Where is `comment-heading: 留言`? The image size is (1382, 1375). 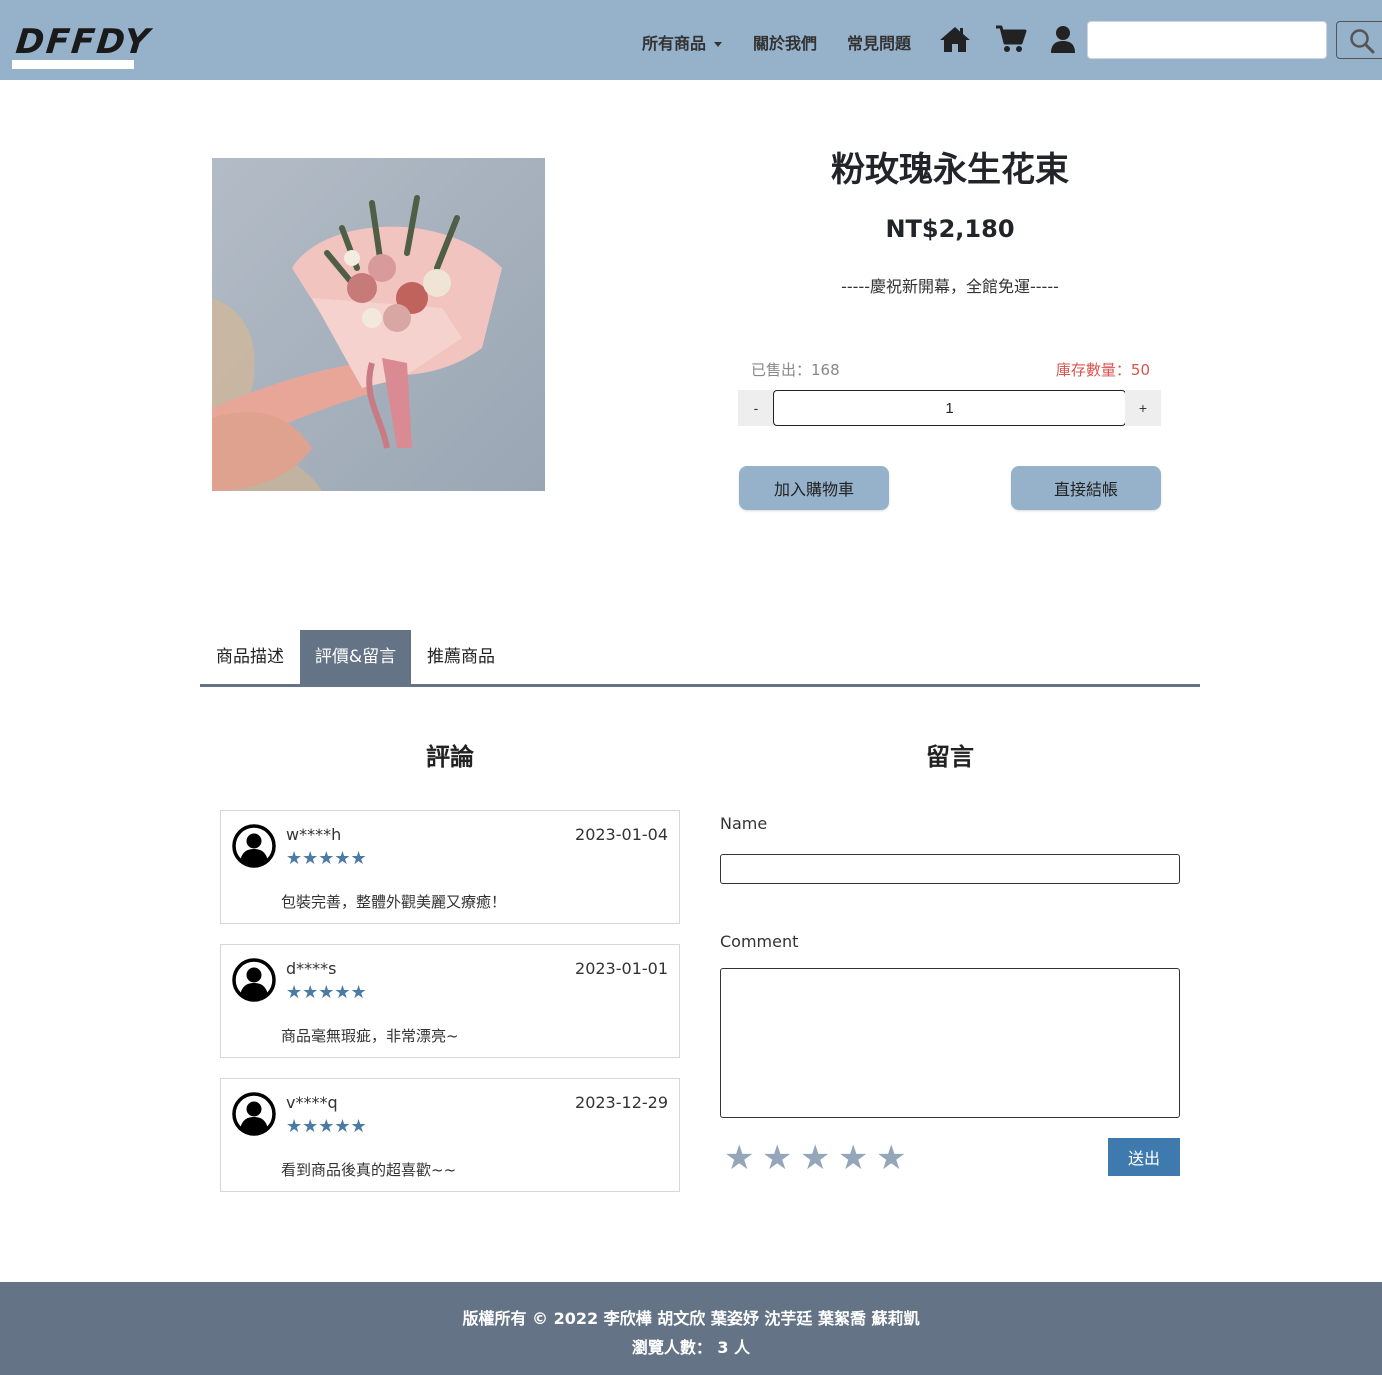
comment-heading: 留言 is located at coordinates (950, 757).